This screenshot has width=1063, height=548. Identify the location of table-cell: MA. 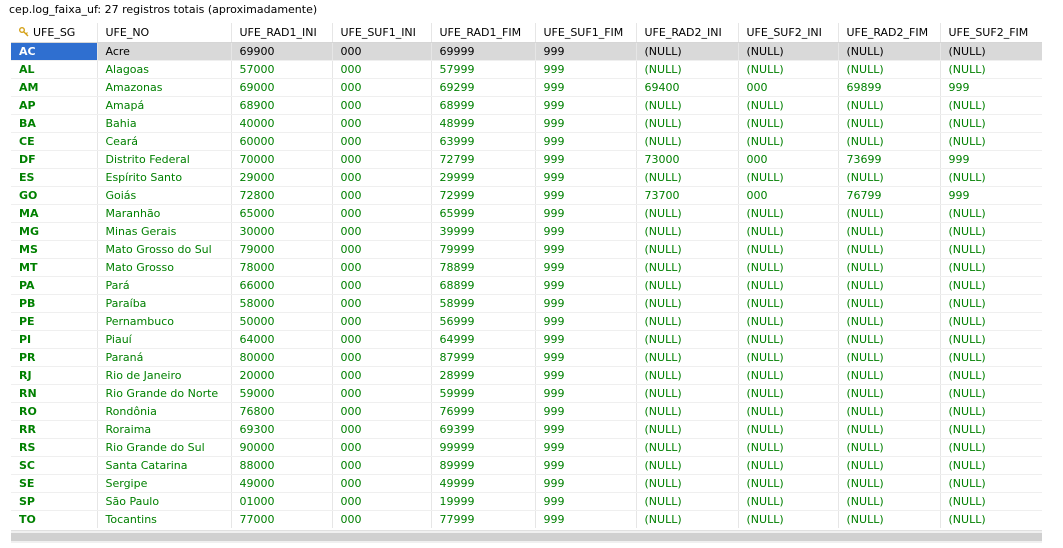
(54, 213).